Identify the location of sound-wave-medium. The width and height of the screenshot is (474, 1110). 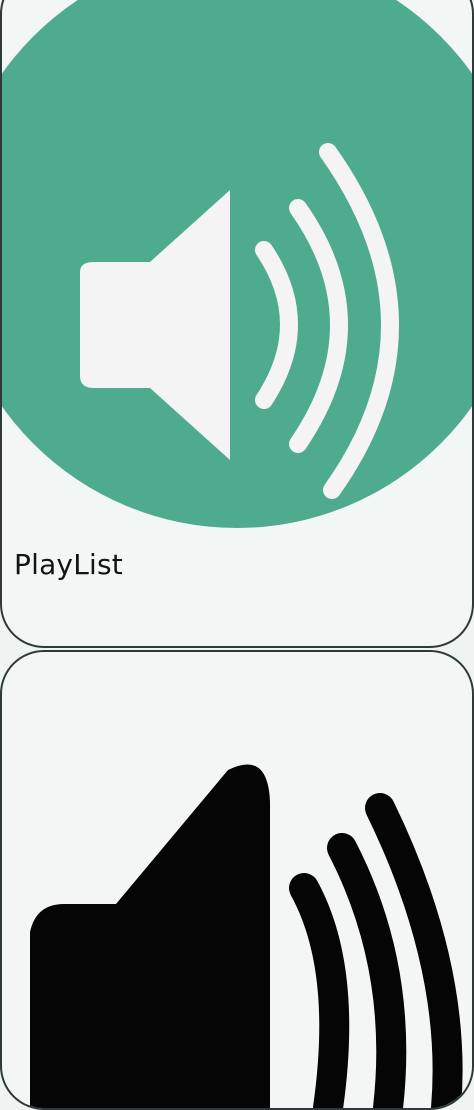
(367, 970).